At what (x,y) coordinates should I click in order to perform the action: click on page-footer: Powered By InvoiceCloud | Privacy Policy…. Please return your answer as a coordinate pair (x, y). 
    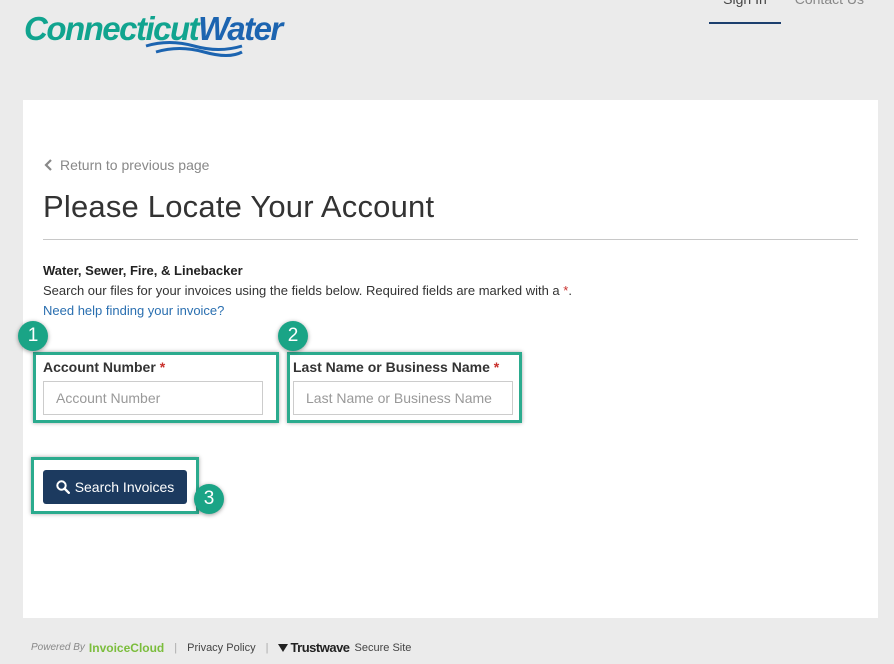
    Looking at the image, I should click on (221, 647).